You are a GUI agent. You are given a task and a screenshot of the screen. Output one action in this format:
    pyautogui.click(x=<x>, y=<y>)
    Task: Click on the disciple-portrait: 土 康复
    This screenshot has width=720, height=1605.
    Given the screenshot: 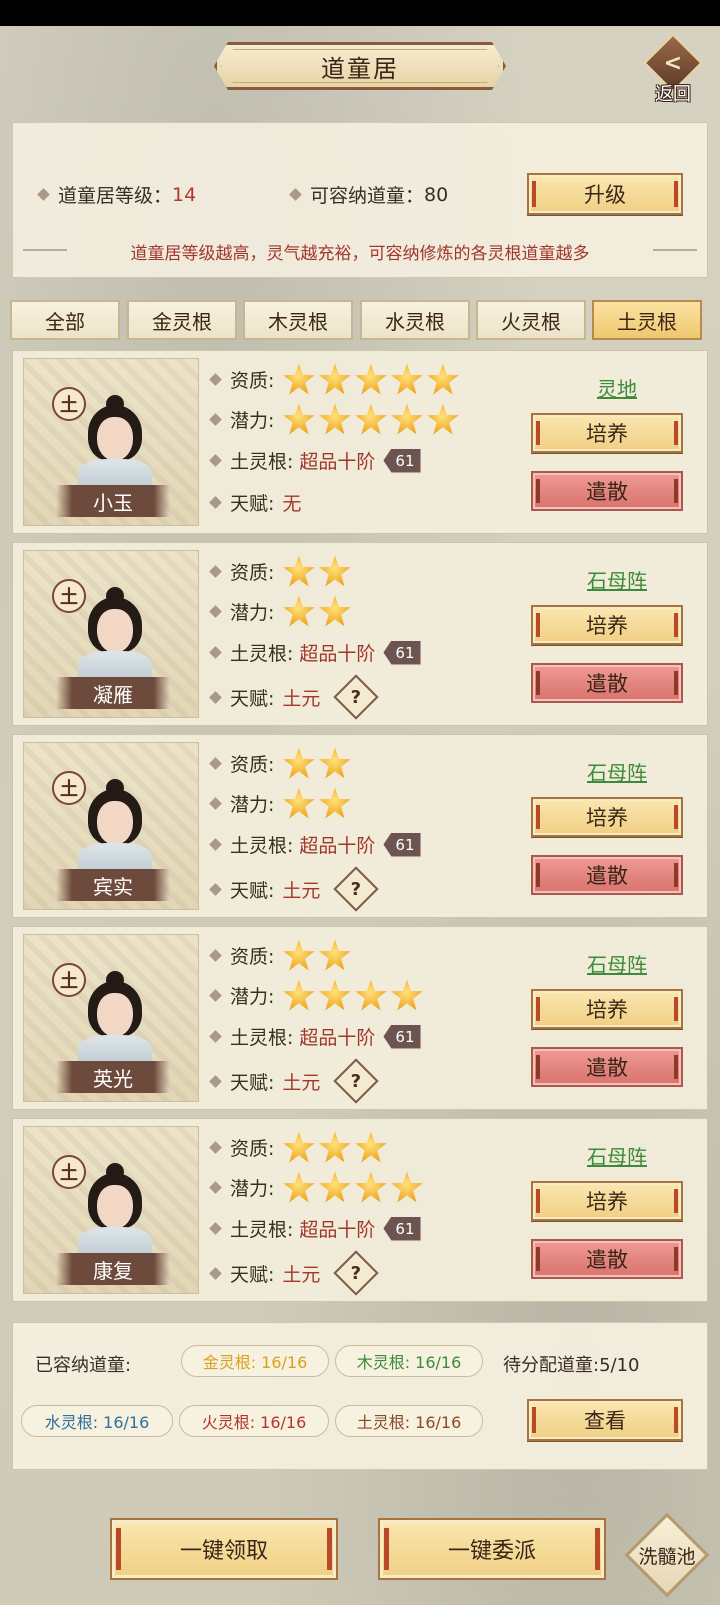 What is the action you would take?
    pyautogui.click(x=111, y=1210)
    